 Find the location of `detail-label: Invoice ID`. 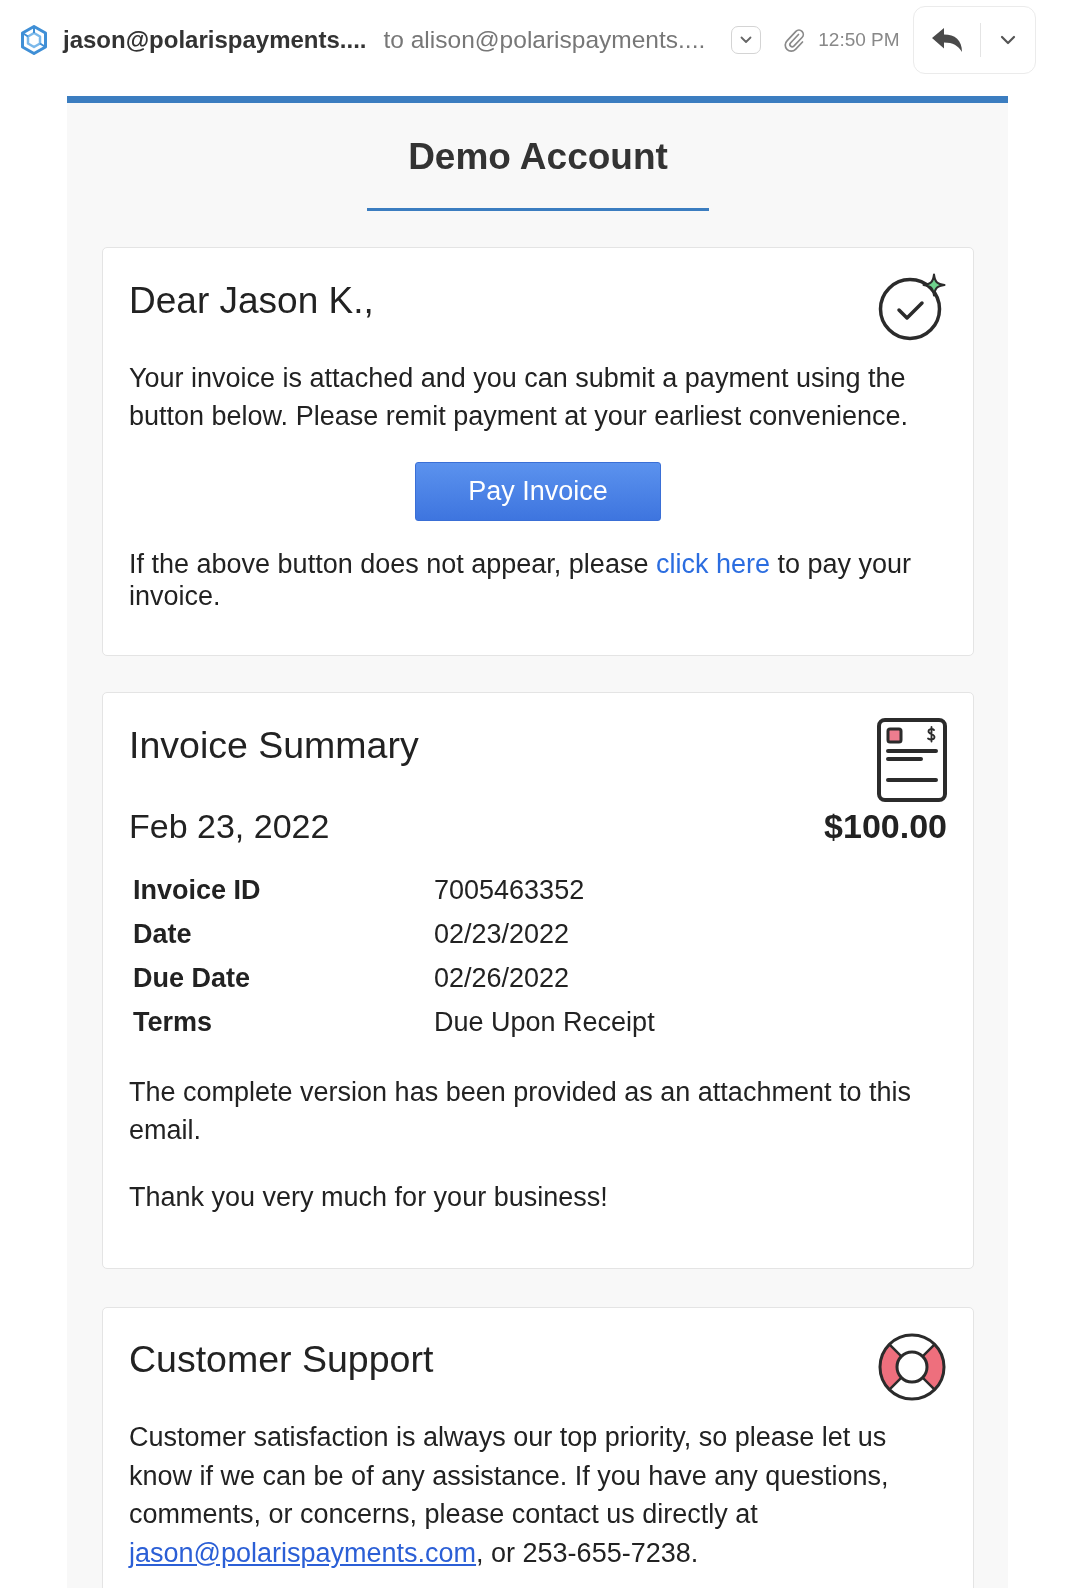

detail-label: Invoice ID is located at coordinates (197, 890).